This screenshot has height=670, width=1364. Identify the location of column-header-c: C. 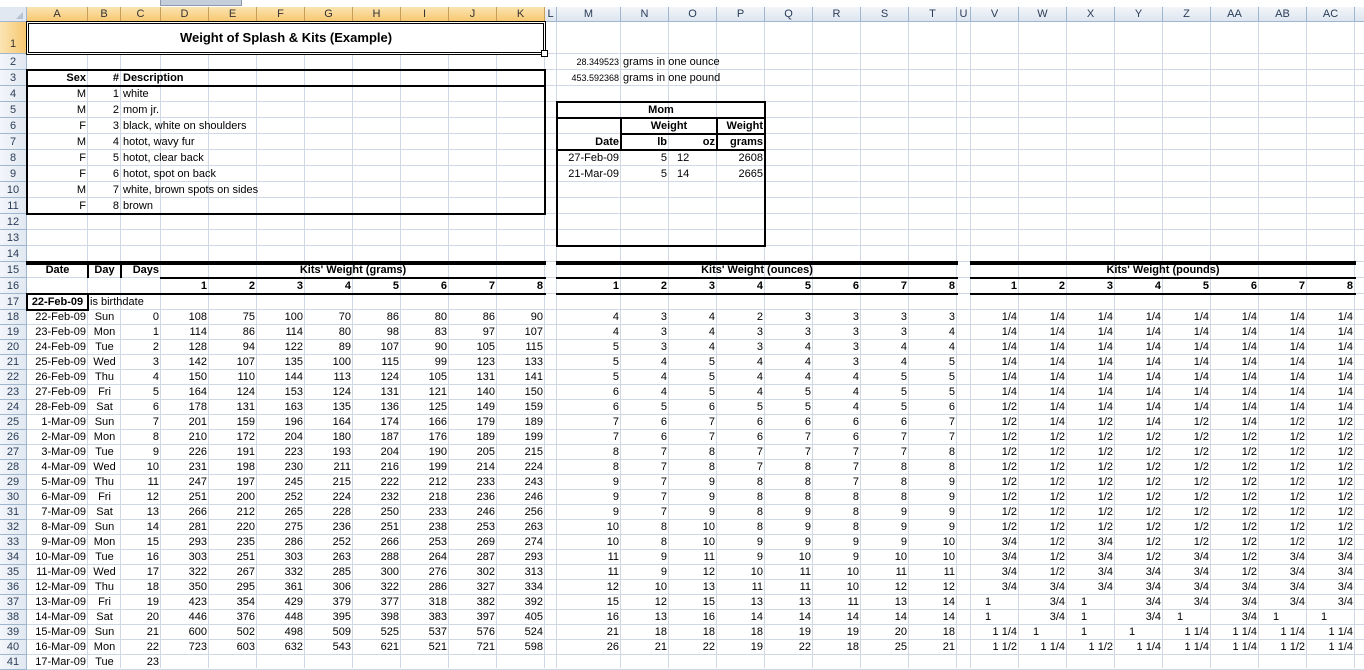
(141, 14).